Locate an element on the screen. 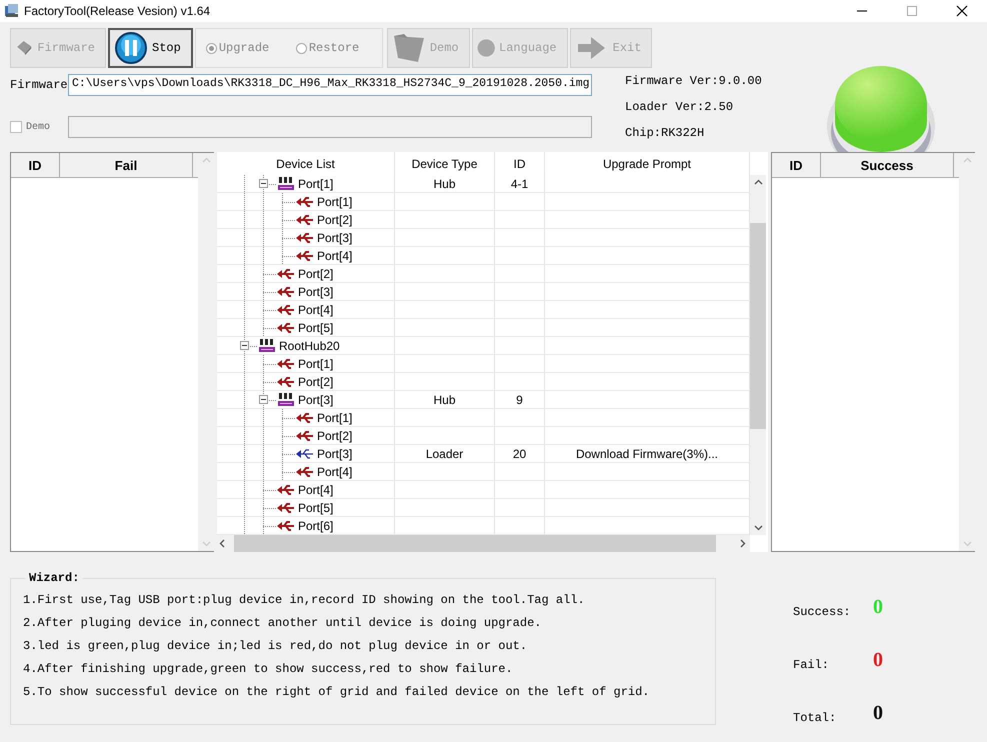  scroll-up-icon is located at coordinates (758, 182).